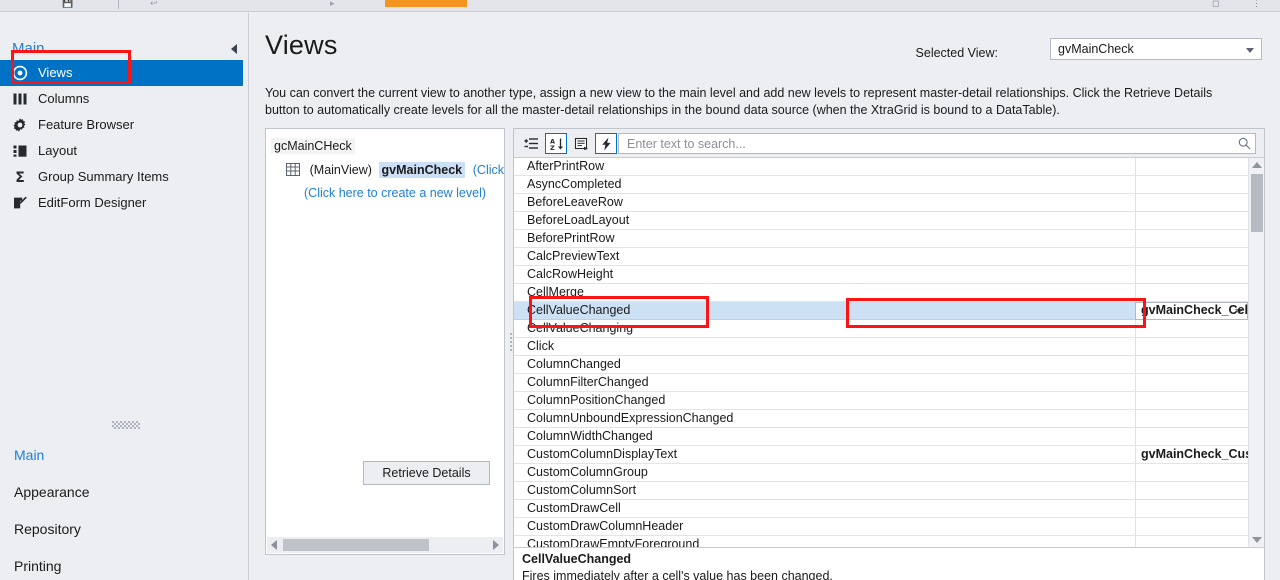 The image size is (1280, 580). What do you see at coordinates (541, 346) in the screenshot?
I see `property-row-name: Click` at bounding box center [541, 346].